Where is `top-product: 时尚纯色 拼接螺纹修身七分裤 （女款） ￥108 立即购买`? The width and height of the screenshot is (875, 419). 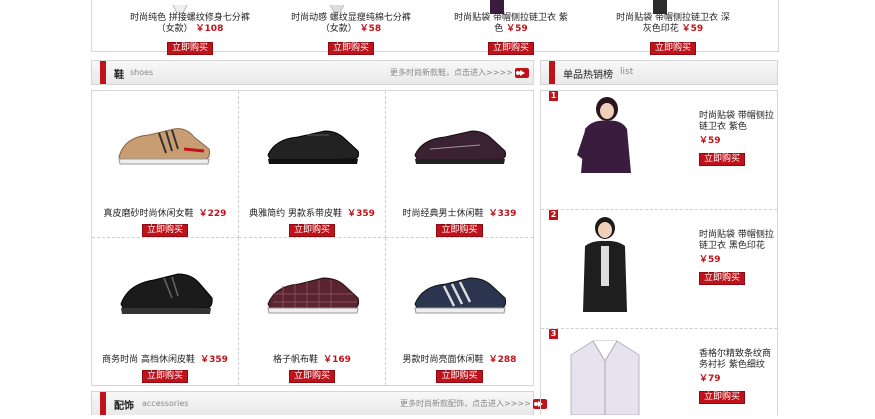 top-product: 时尚纯色 拼接螺纹修身七分裤 （女款） ￥108 立即购买 is located at coordinates (190, 34).